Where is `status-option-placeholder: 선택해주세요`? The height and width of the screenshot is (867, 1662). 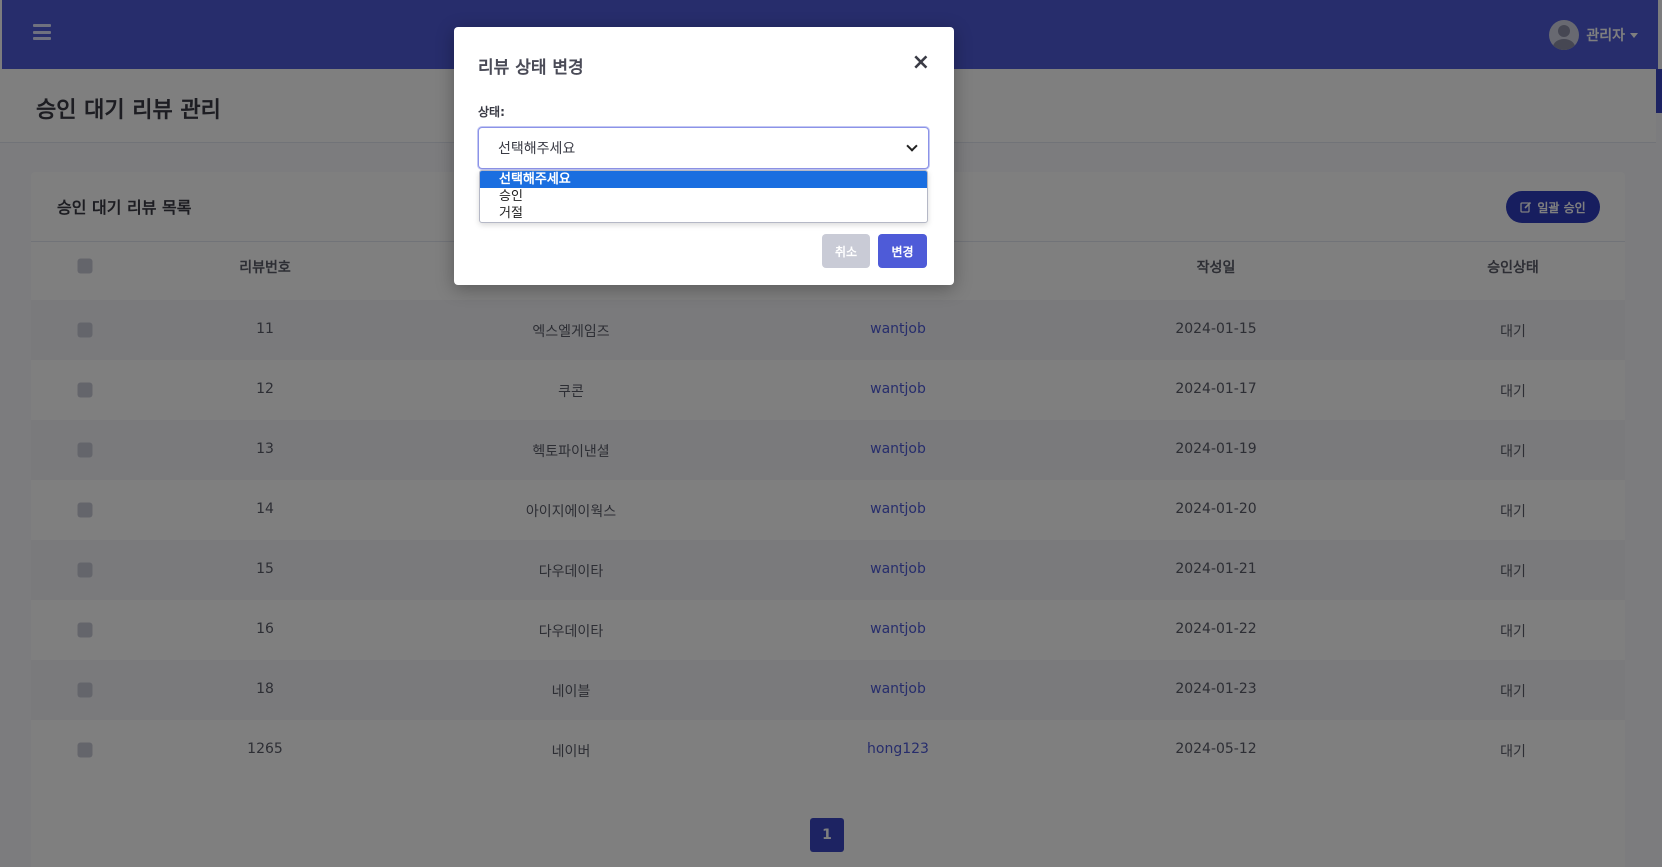
status-option-placeholder: 선택해주세요 is located at coordinates (703, 179).